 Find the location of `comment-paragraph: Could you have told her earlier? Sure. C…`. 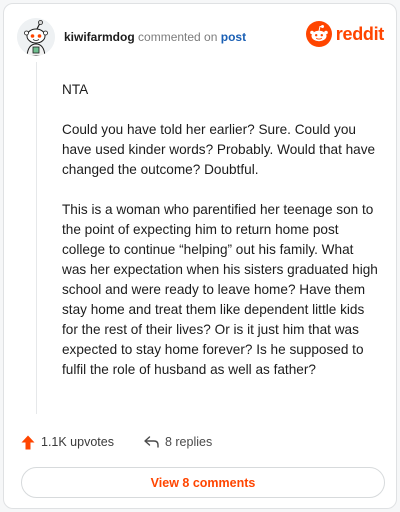

comment-paragraph: Could you have told her earlier? Sure. C… is located at coordinates (219, 149).